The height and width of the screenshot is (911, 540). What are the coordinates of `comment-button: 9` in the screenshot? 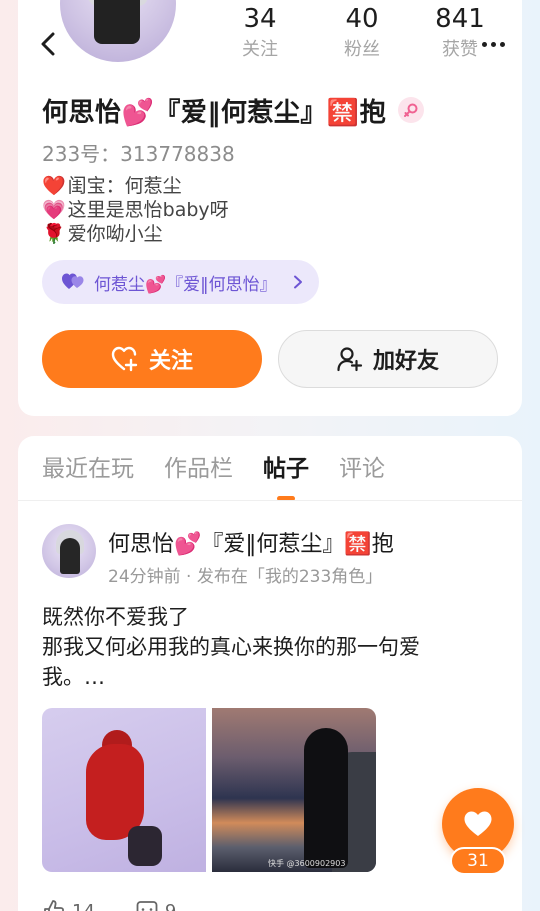 It's located at (155, 903).